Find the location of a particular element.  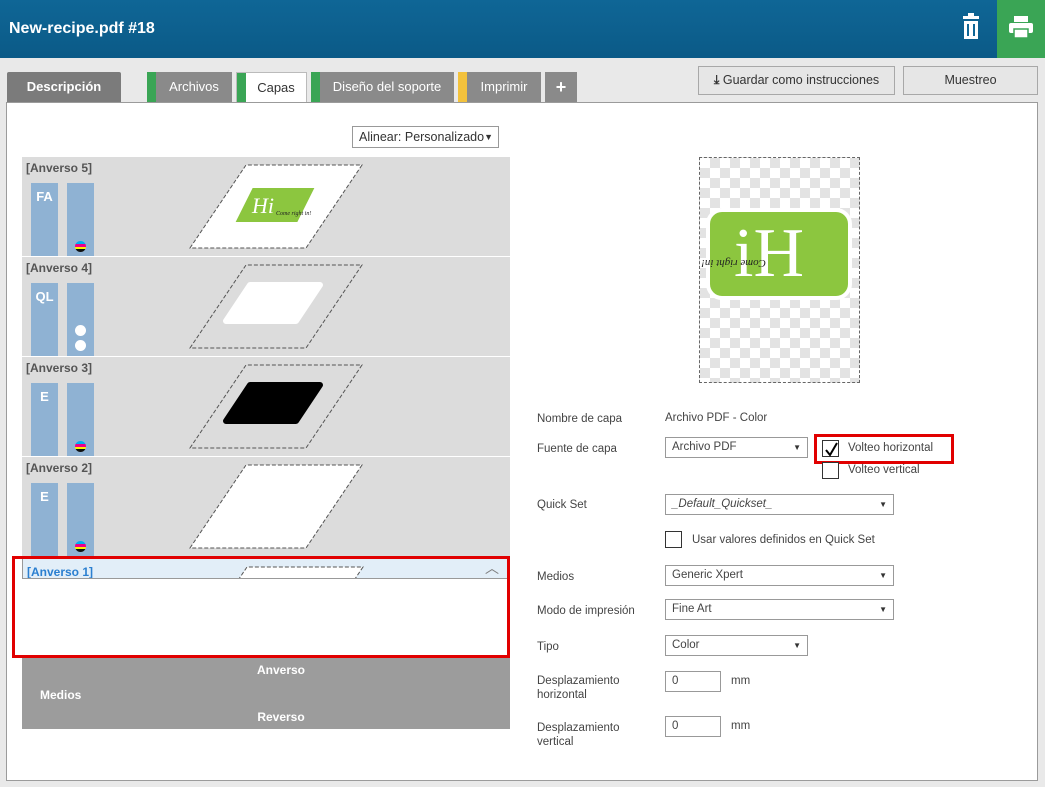

use-quickset-label: Usar valores definidos en Quick Set is located at coordinates (783, 540).